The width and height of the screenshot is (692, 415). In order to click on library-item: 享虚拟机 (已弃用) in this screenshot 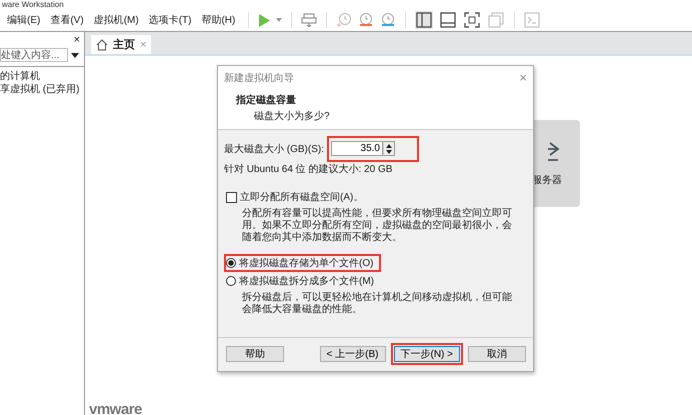, I will do `click(42, 89)`.